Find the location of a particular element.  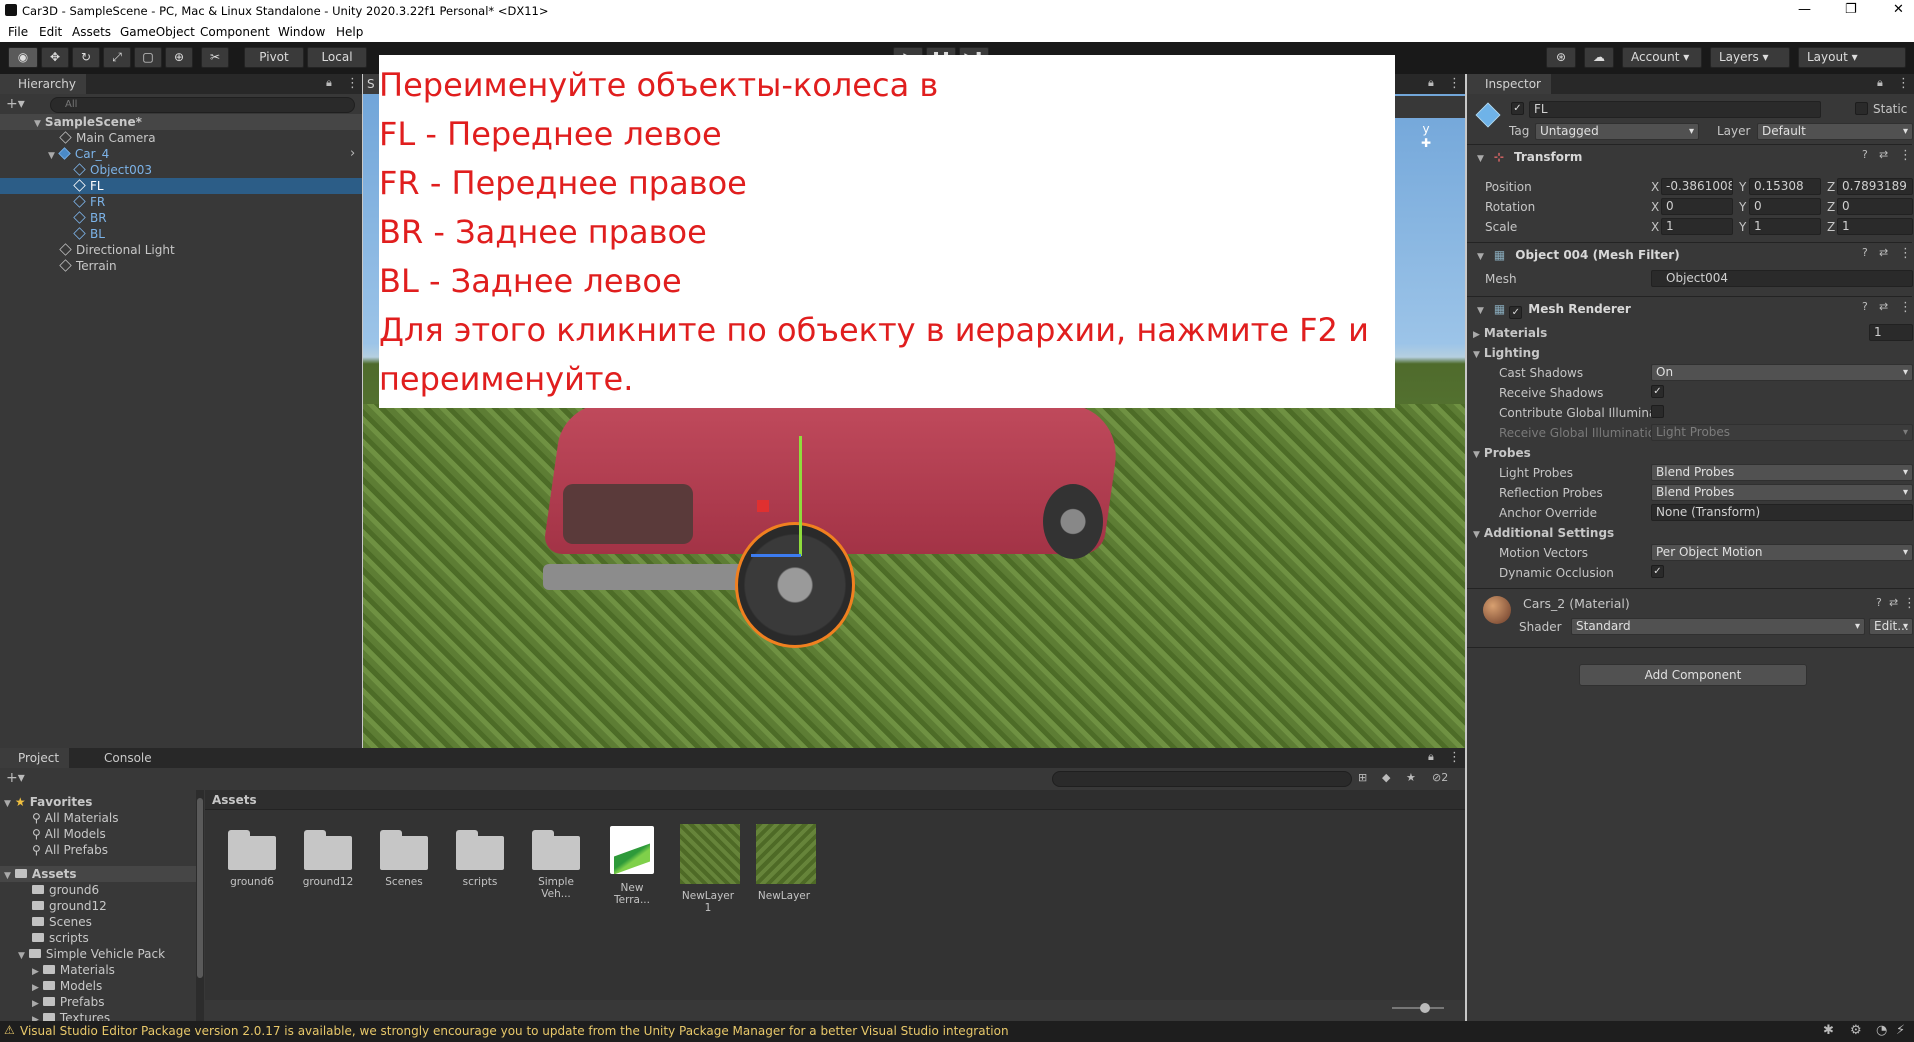

asset-texture-newlayer1: NewLayer 1 is located at coordinates (710, 869).